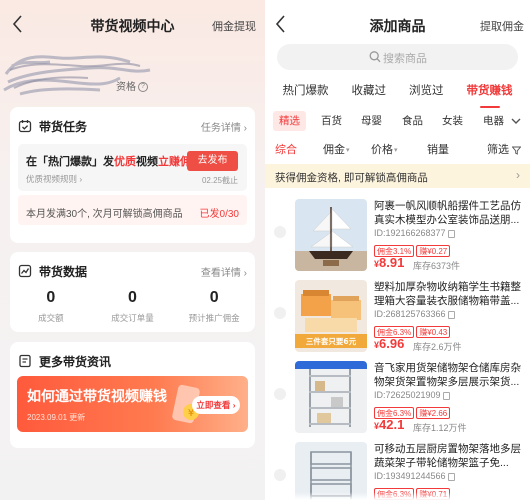 This screenshot has height=500, width=530. What do you see at coordinates (331, 341) in the screenshot?
I see `thumbnail-label: 三件套只要6元` at bounding box center [331, 341].